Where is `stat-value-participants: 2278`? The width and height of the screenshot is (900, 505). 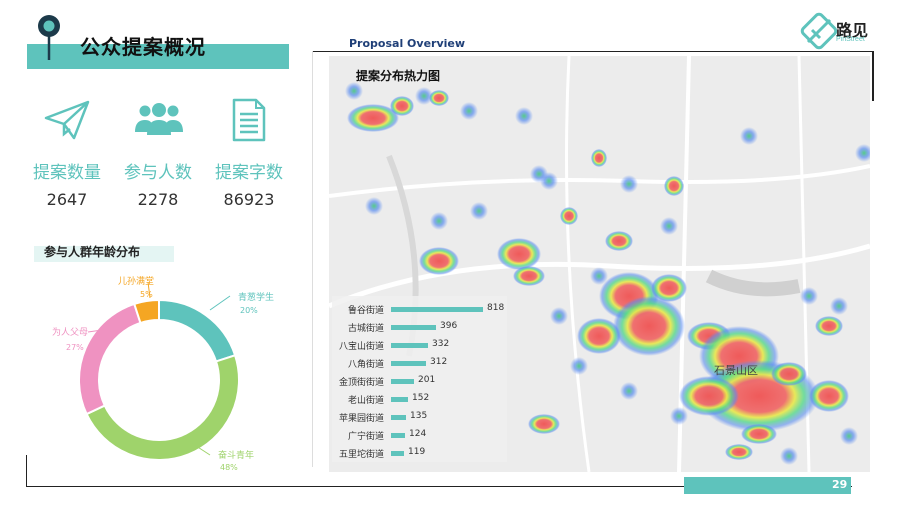
stat-value-participants: 2278 is located at coordinates (158, 199).